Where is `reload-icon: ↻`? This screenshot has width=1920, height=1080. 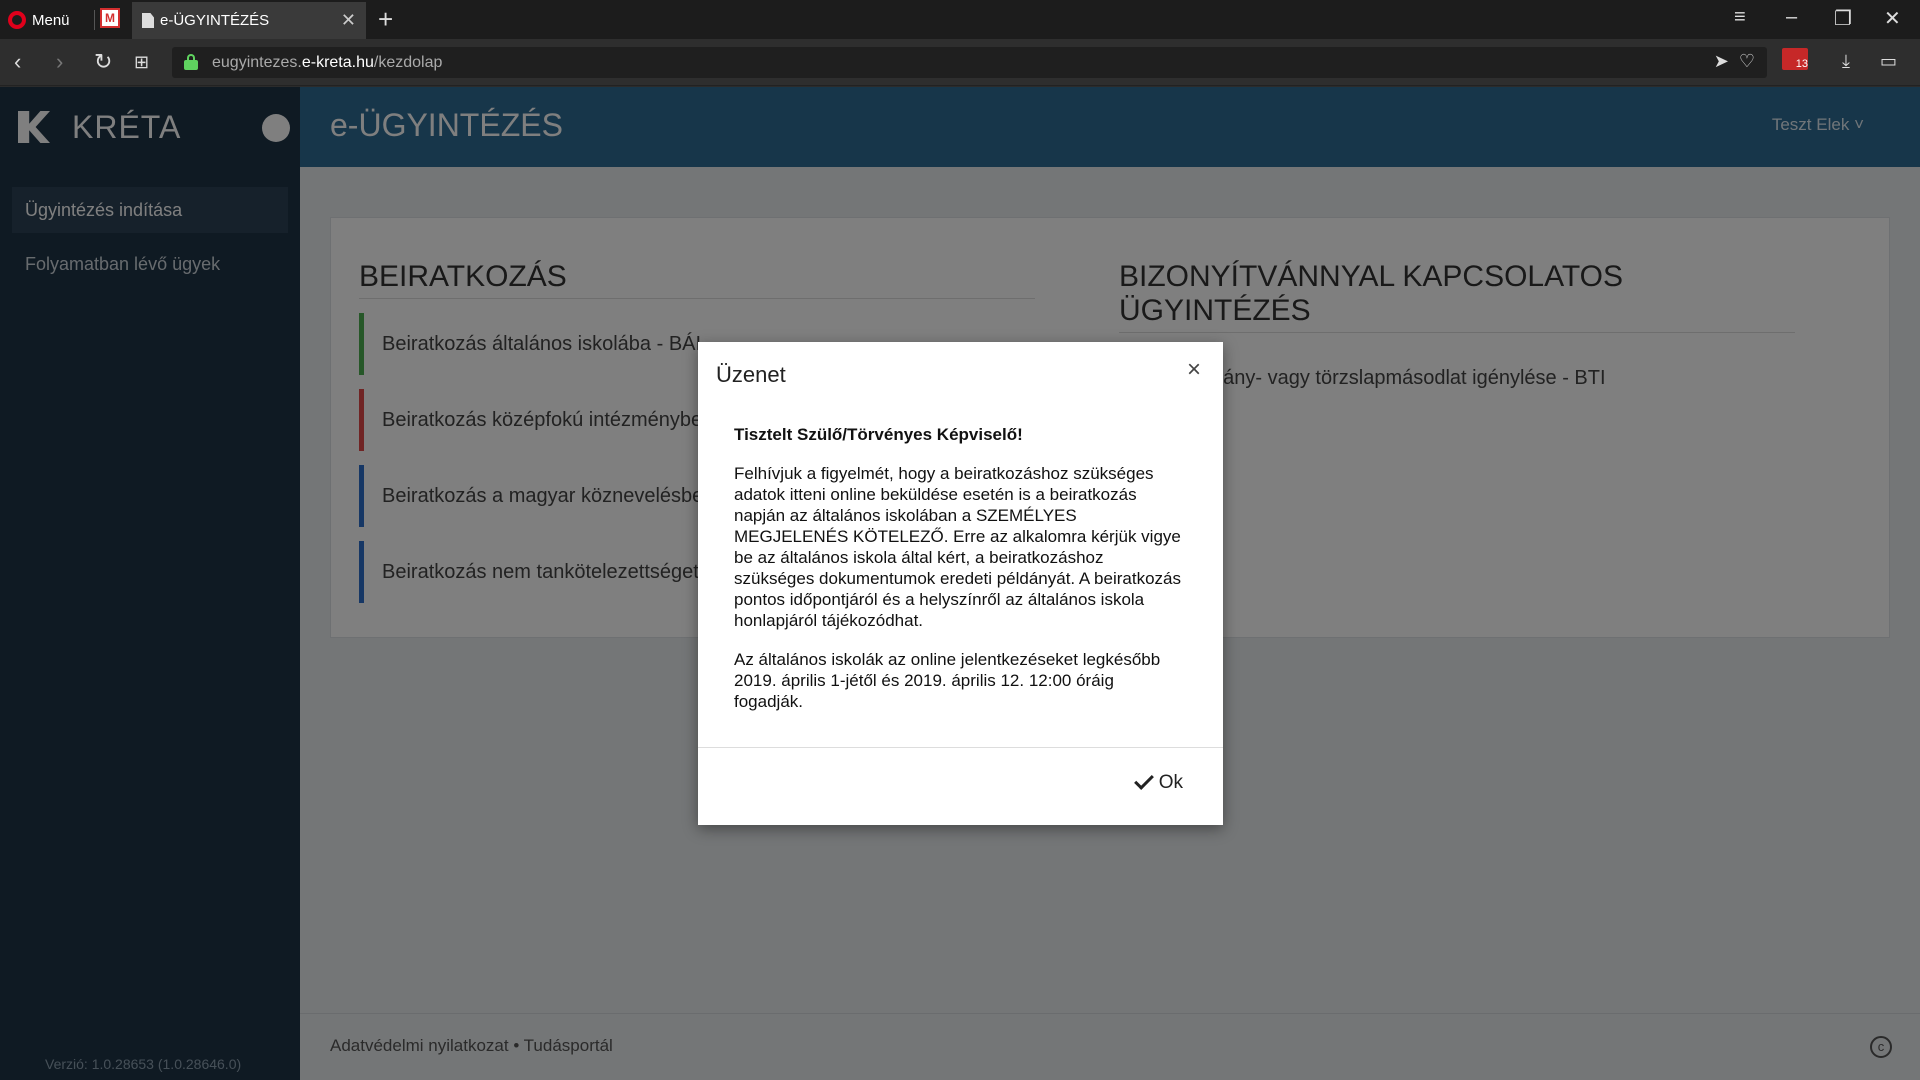
reload-icon: ↻ is located at coordinates (103, 62).